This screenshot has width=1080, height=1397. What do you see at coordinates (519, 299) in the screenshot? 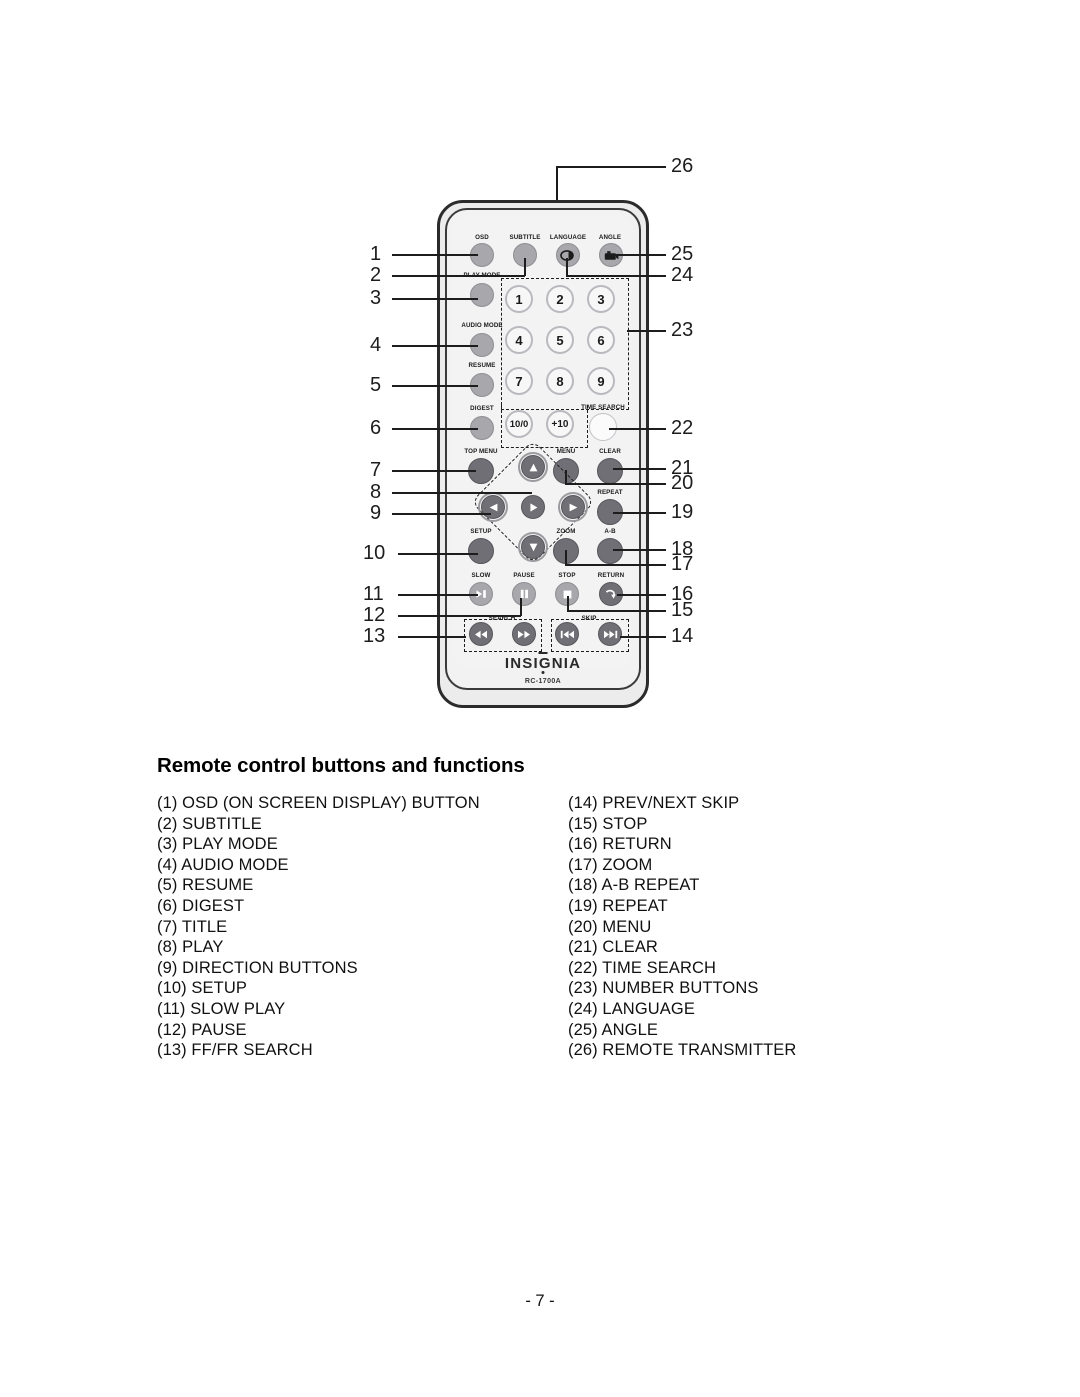
I see `remote-number-1: 1` at bounding box center [519, 299].